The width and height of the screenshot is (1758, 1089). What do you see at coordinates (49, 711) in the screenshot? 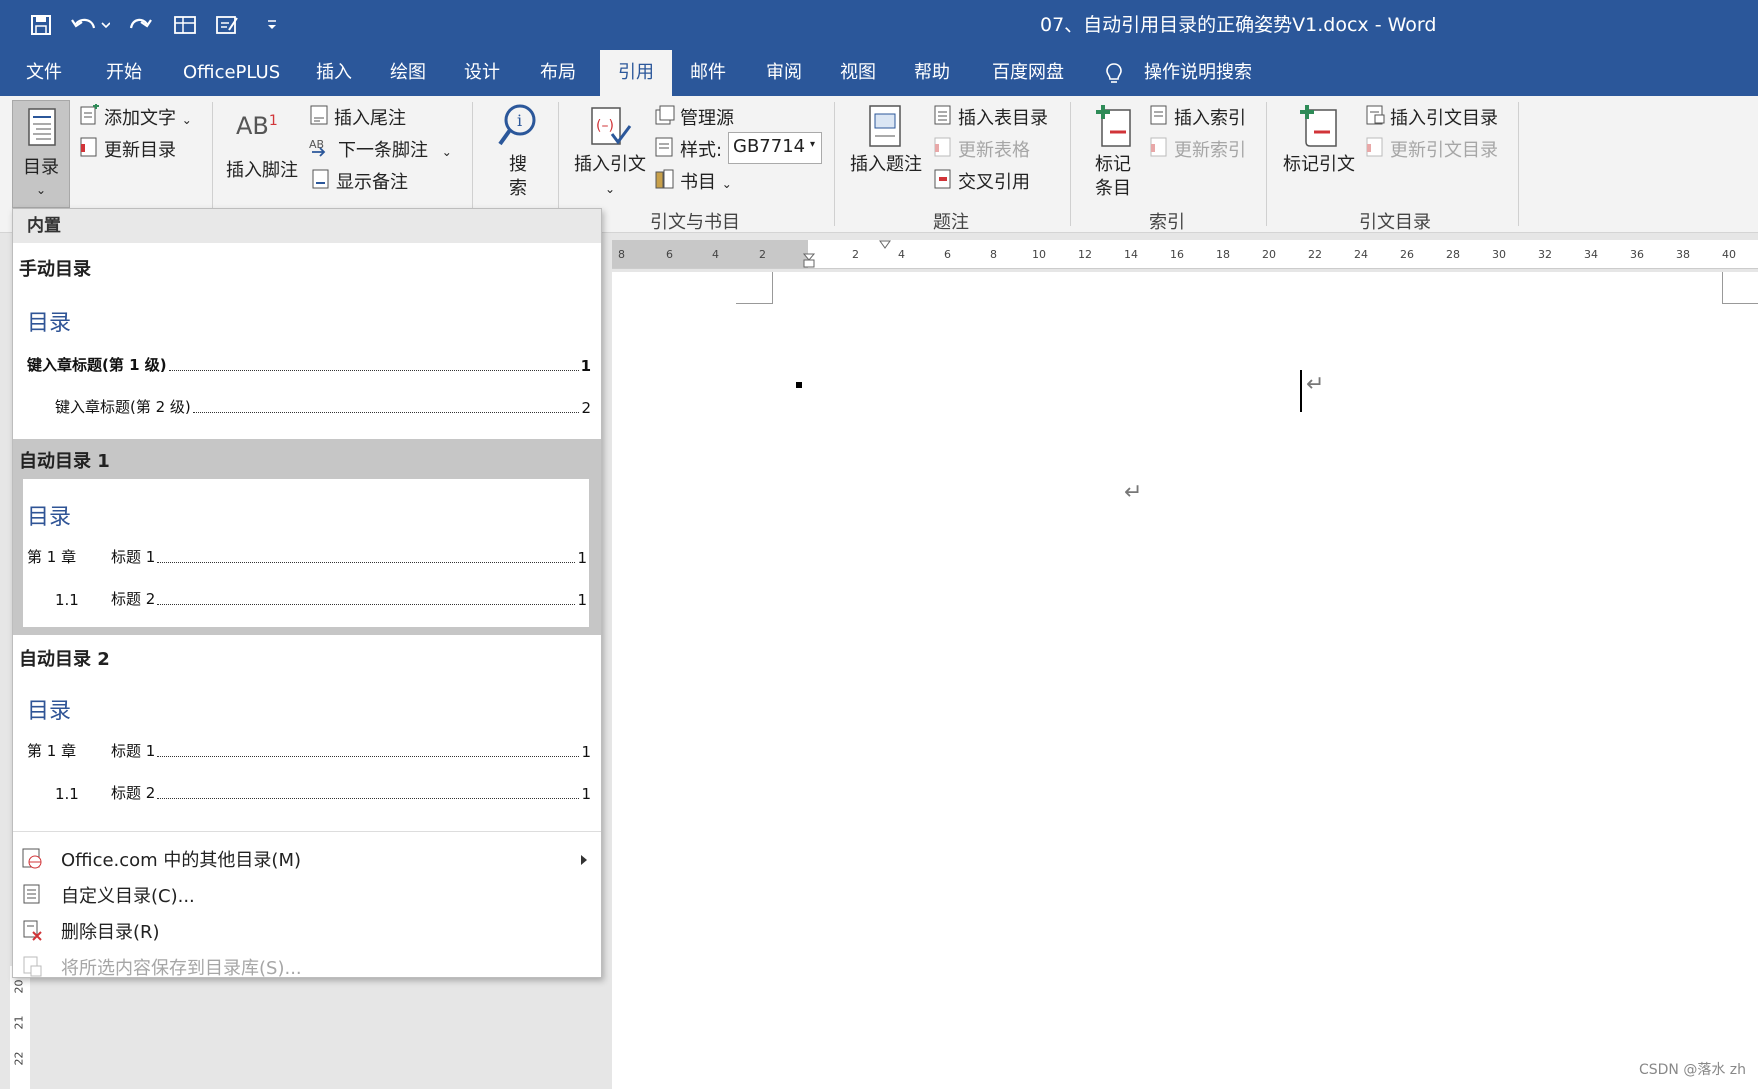
I see `toc-preview-heading: 目录` at bounding box center [49, 711].